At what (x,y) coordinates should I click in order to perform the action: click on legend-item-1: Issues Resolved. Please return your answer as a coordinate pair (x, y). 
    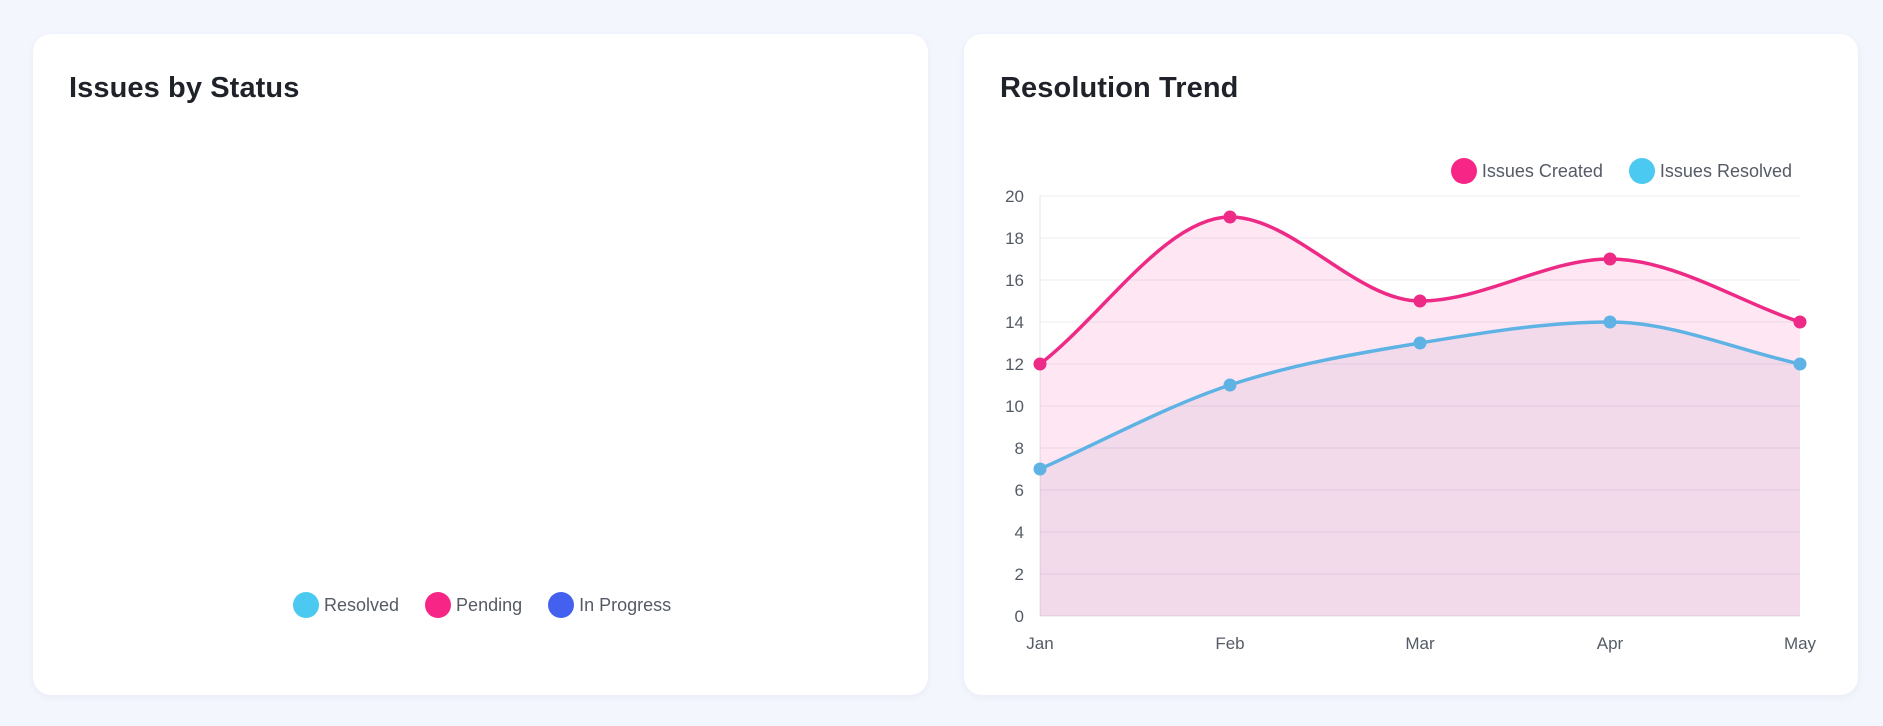
    Looking at the image, I should click on (1710, 171).